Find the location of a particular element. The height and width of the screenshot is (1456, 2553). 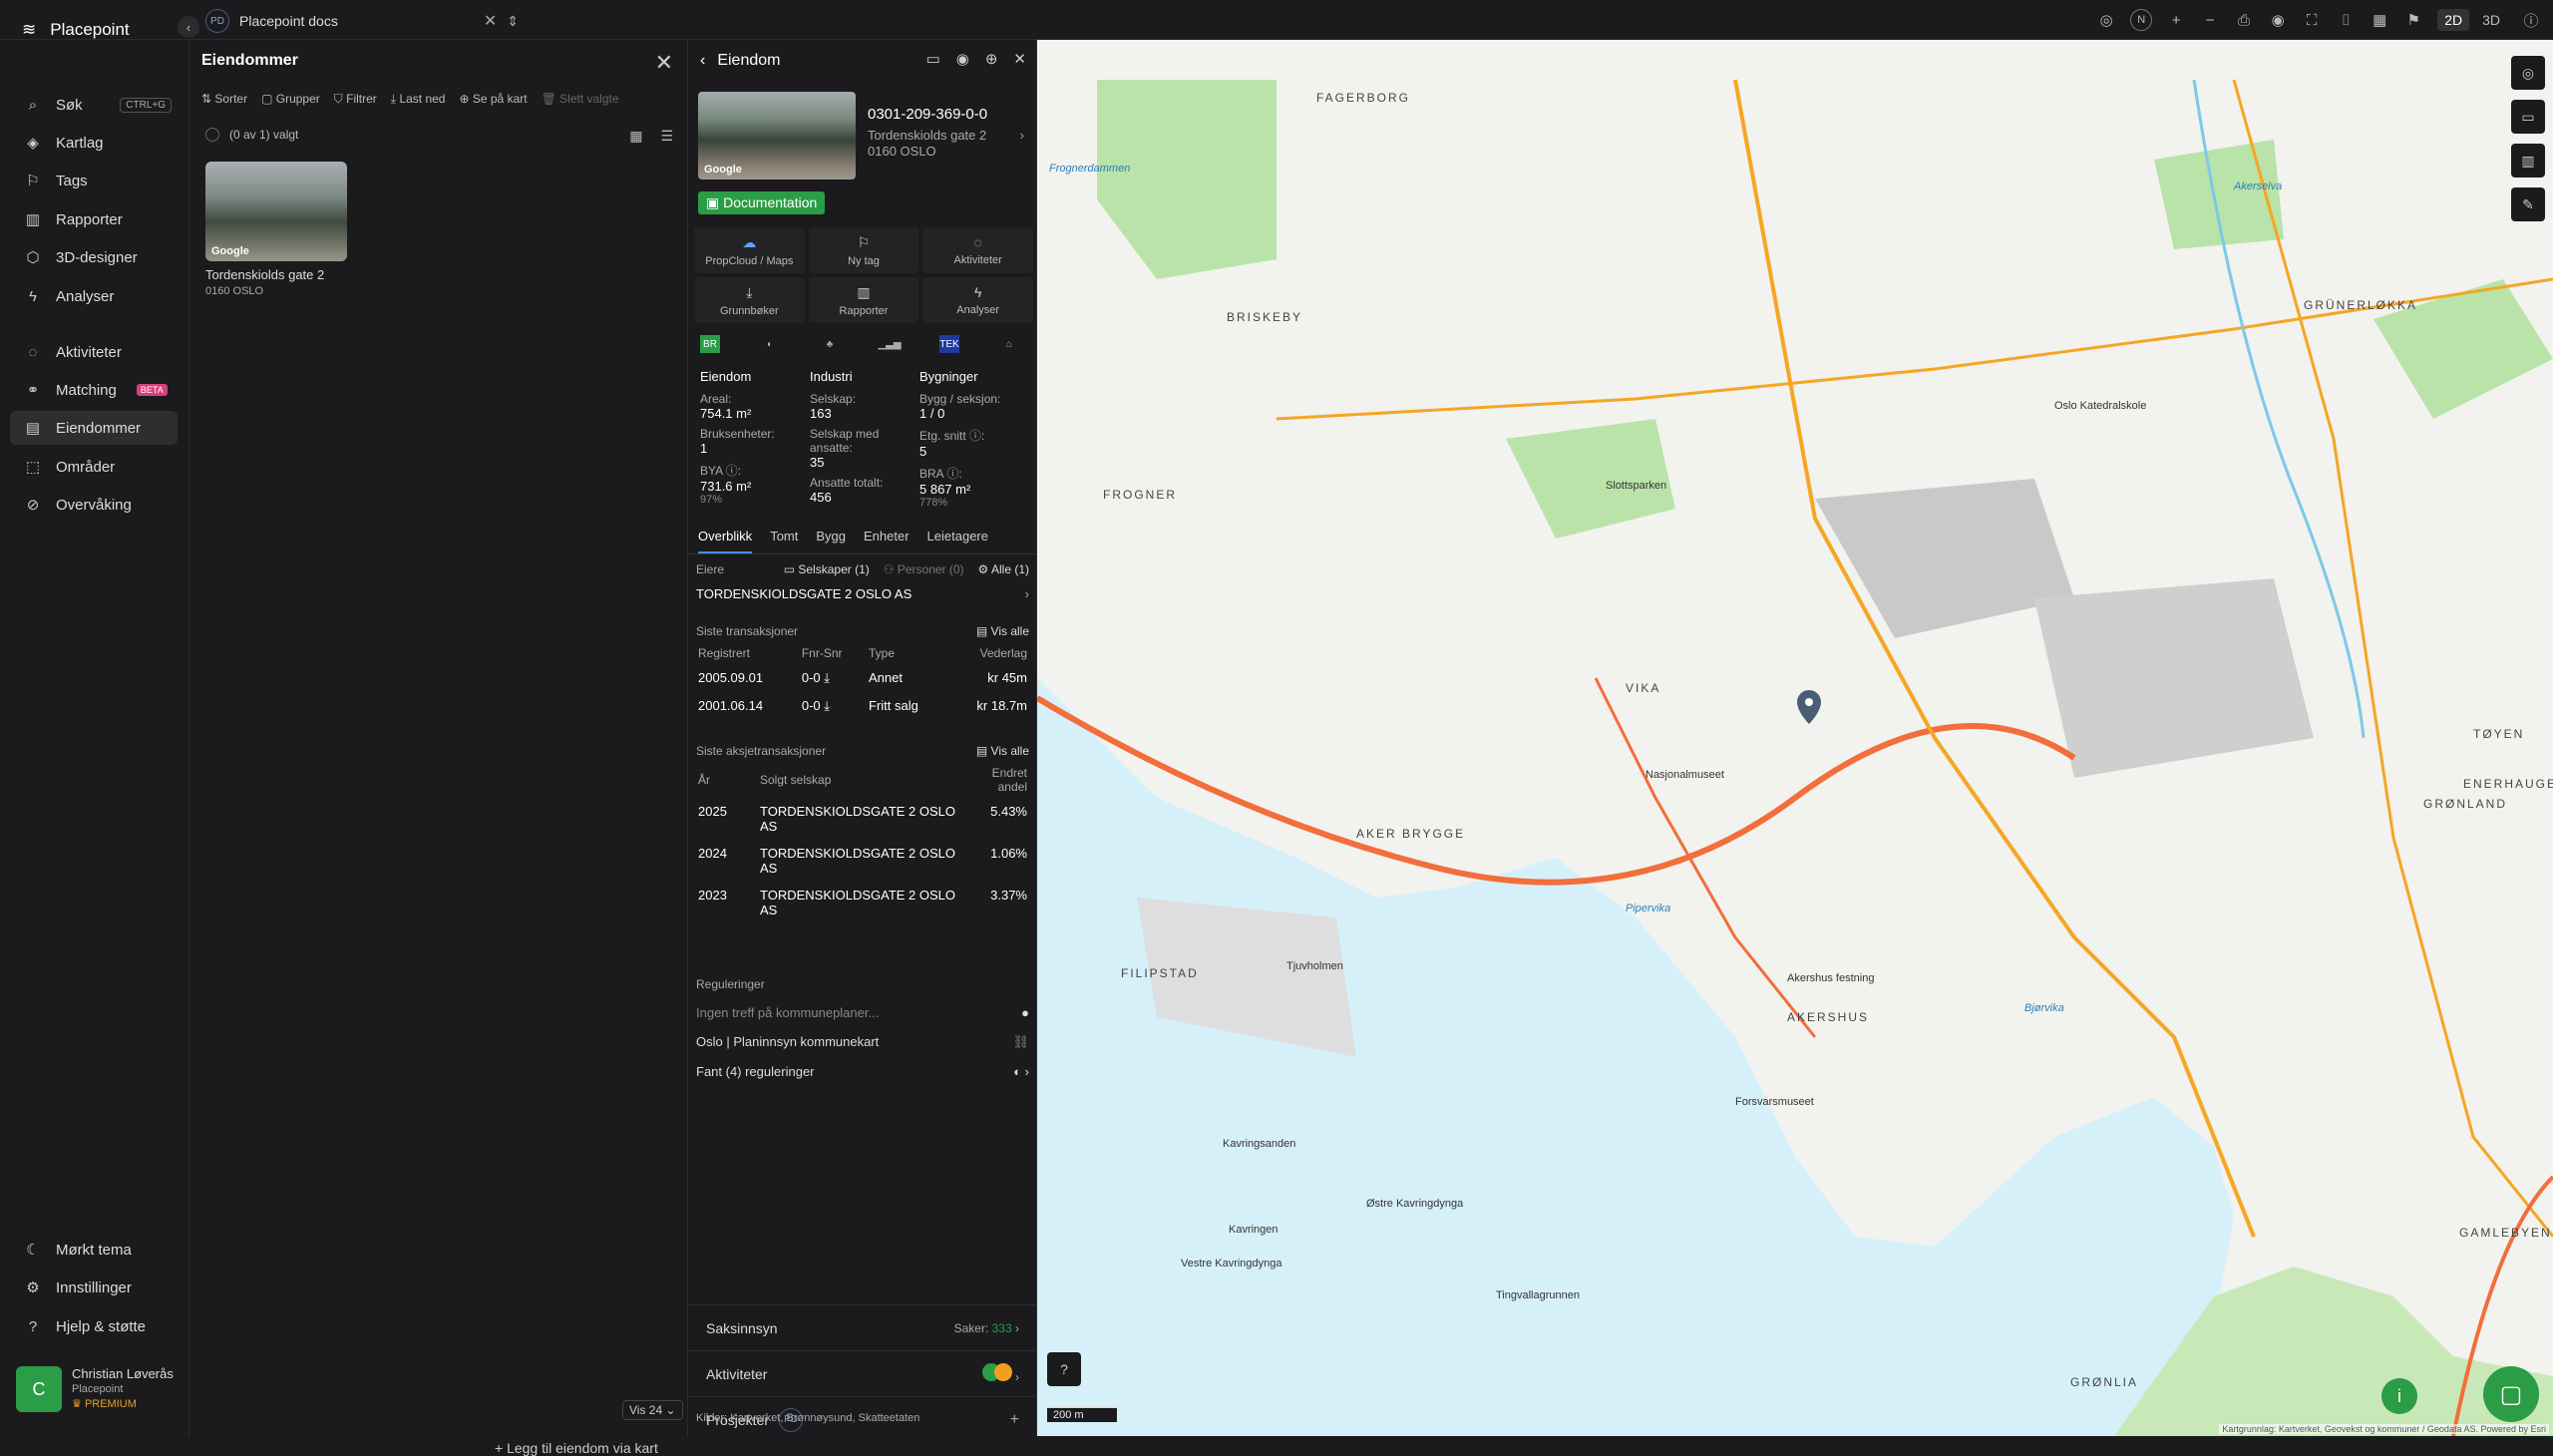

map-help-control: ? is located at coordinates (1064, 1369).